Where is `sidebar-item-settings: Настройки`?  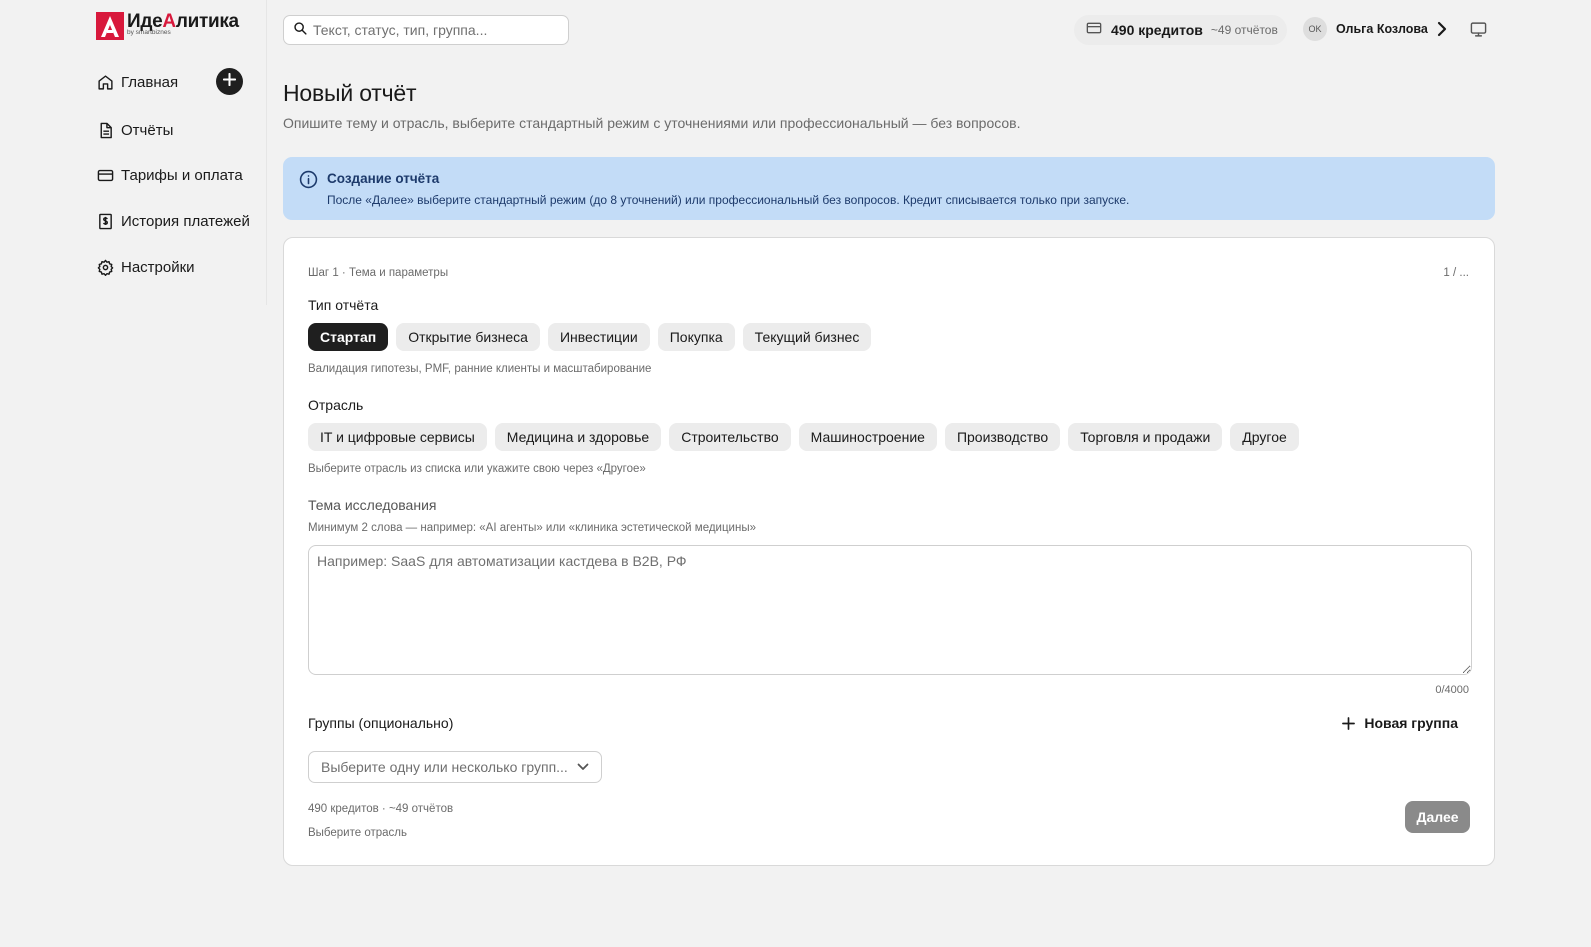
sidebar-item-settings: Настройки is located at coordinates (176, 267).